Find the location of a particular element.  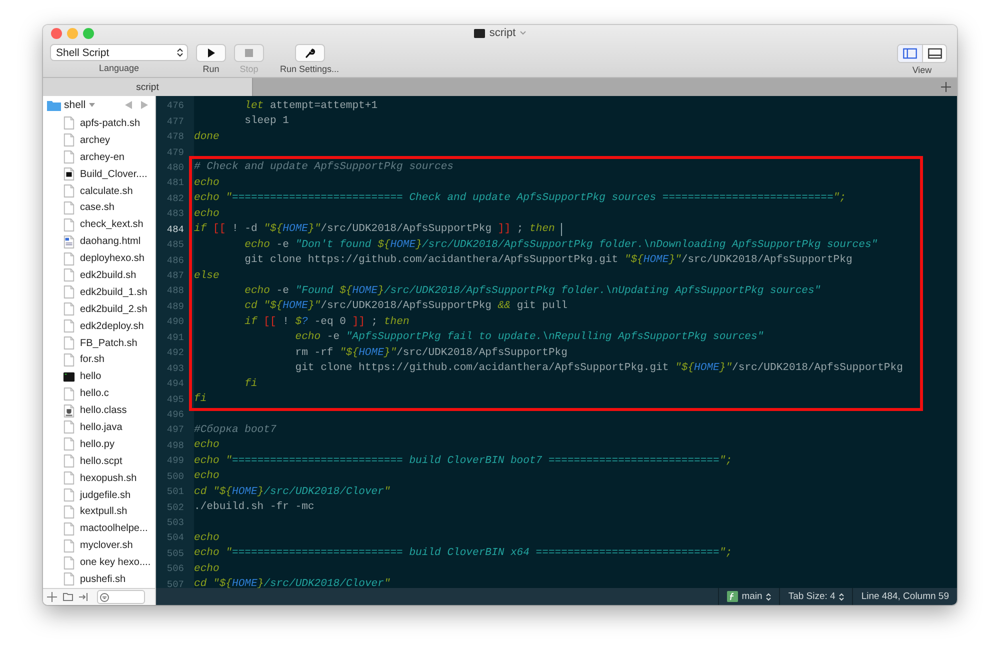

line-number: 496 is located at coordinates (175, 414).